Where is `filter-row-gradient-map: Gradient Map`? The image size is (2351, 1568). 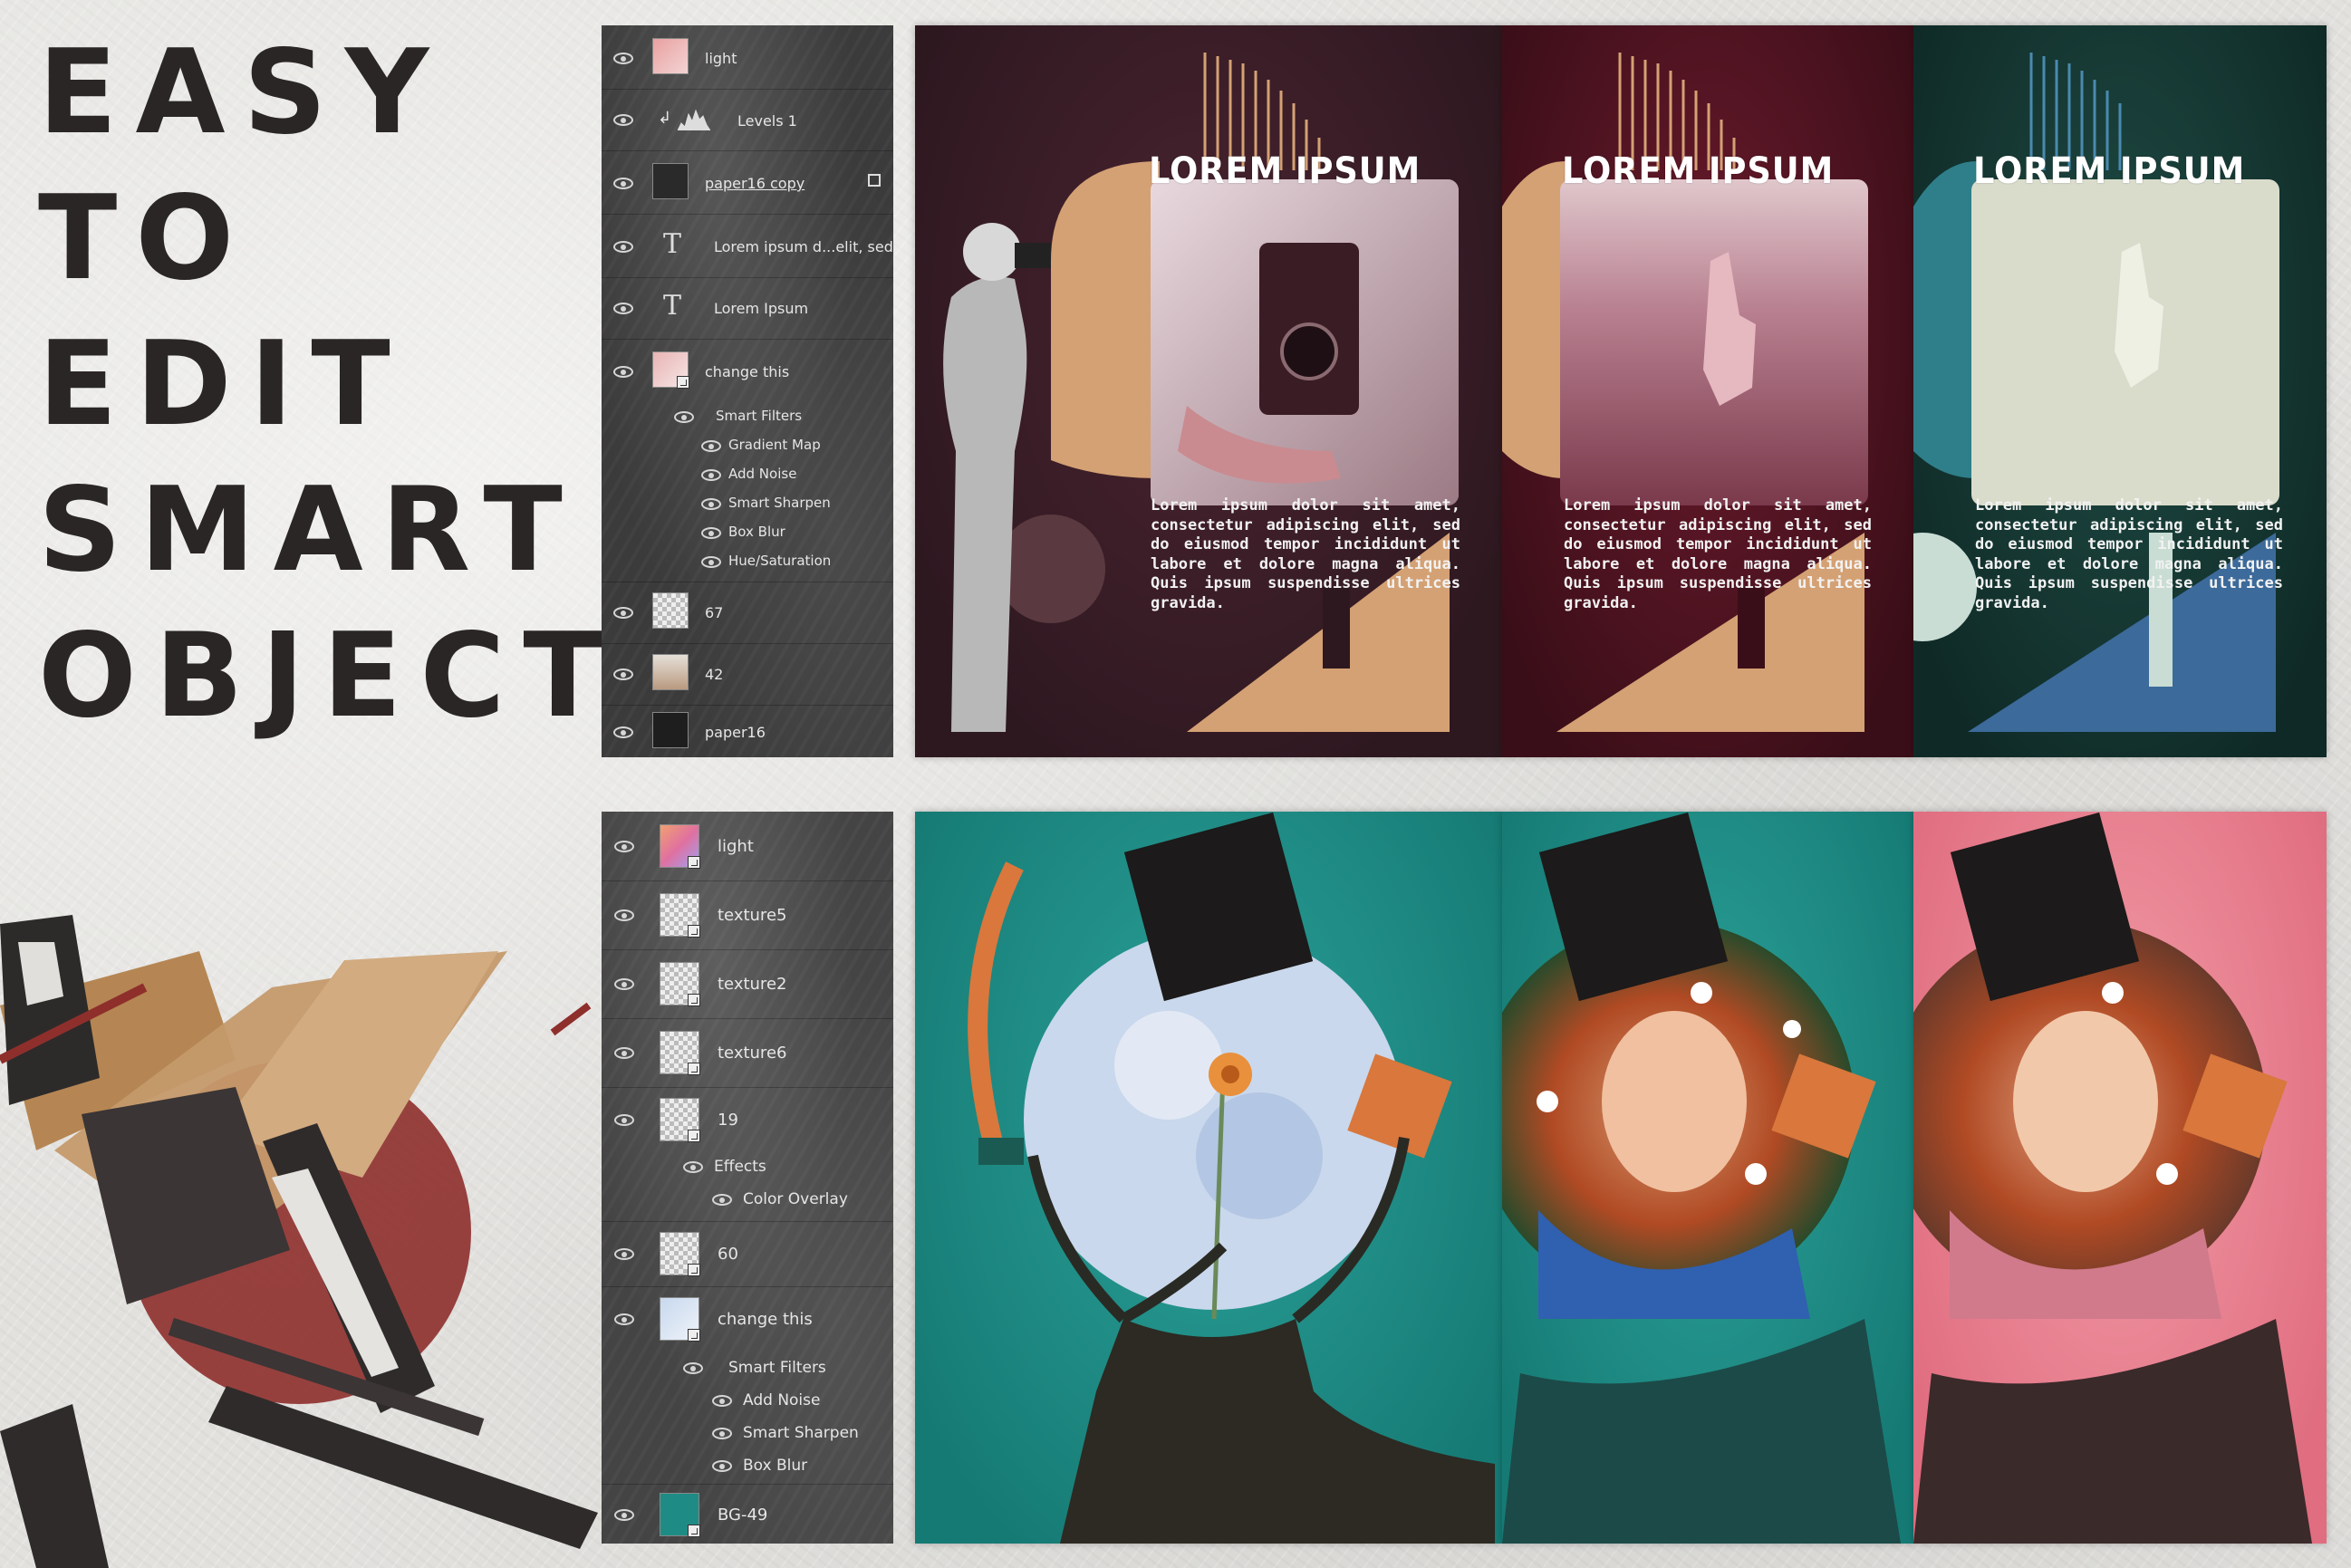 filter-row-gradient-map: Gradient Map is located at coordinates (747, 445).